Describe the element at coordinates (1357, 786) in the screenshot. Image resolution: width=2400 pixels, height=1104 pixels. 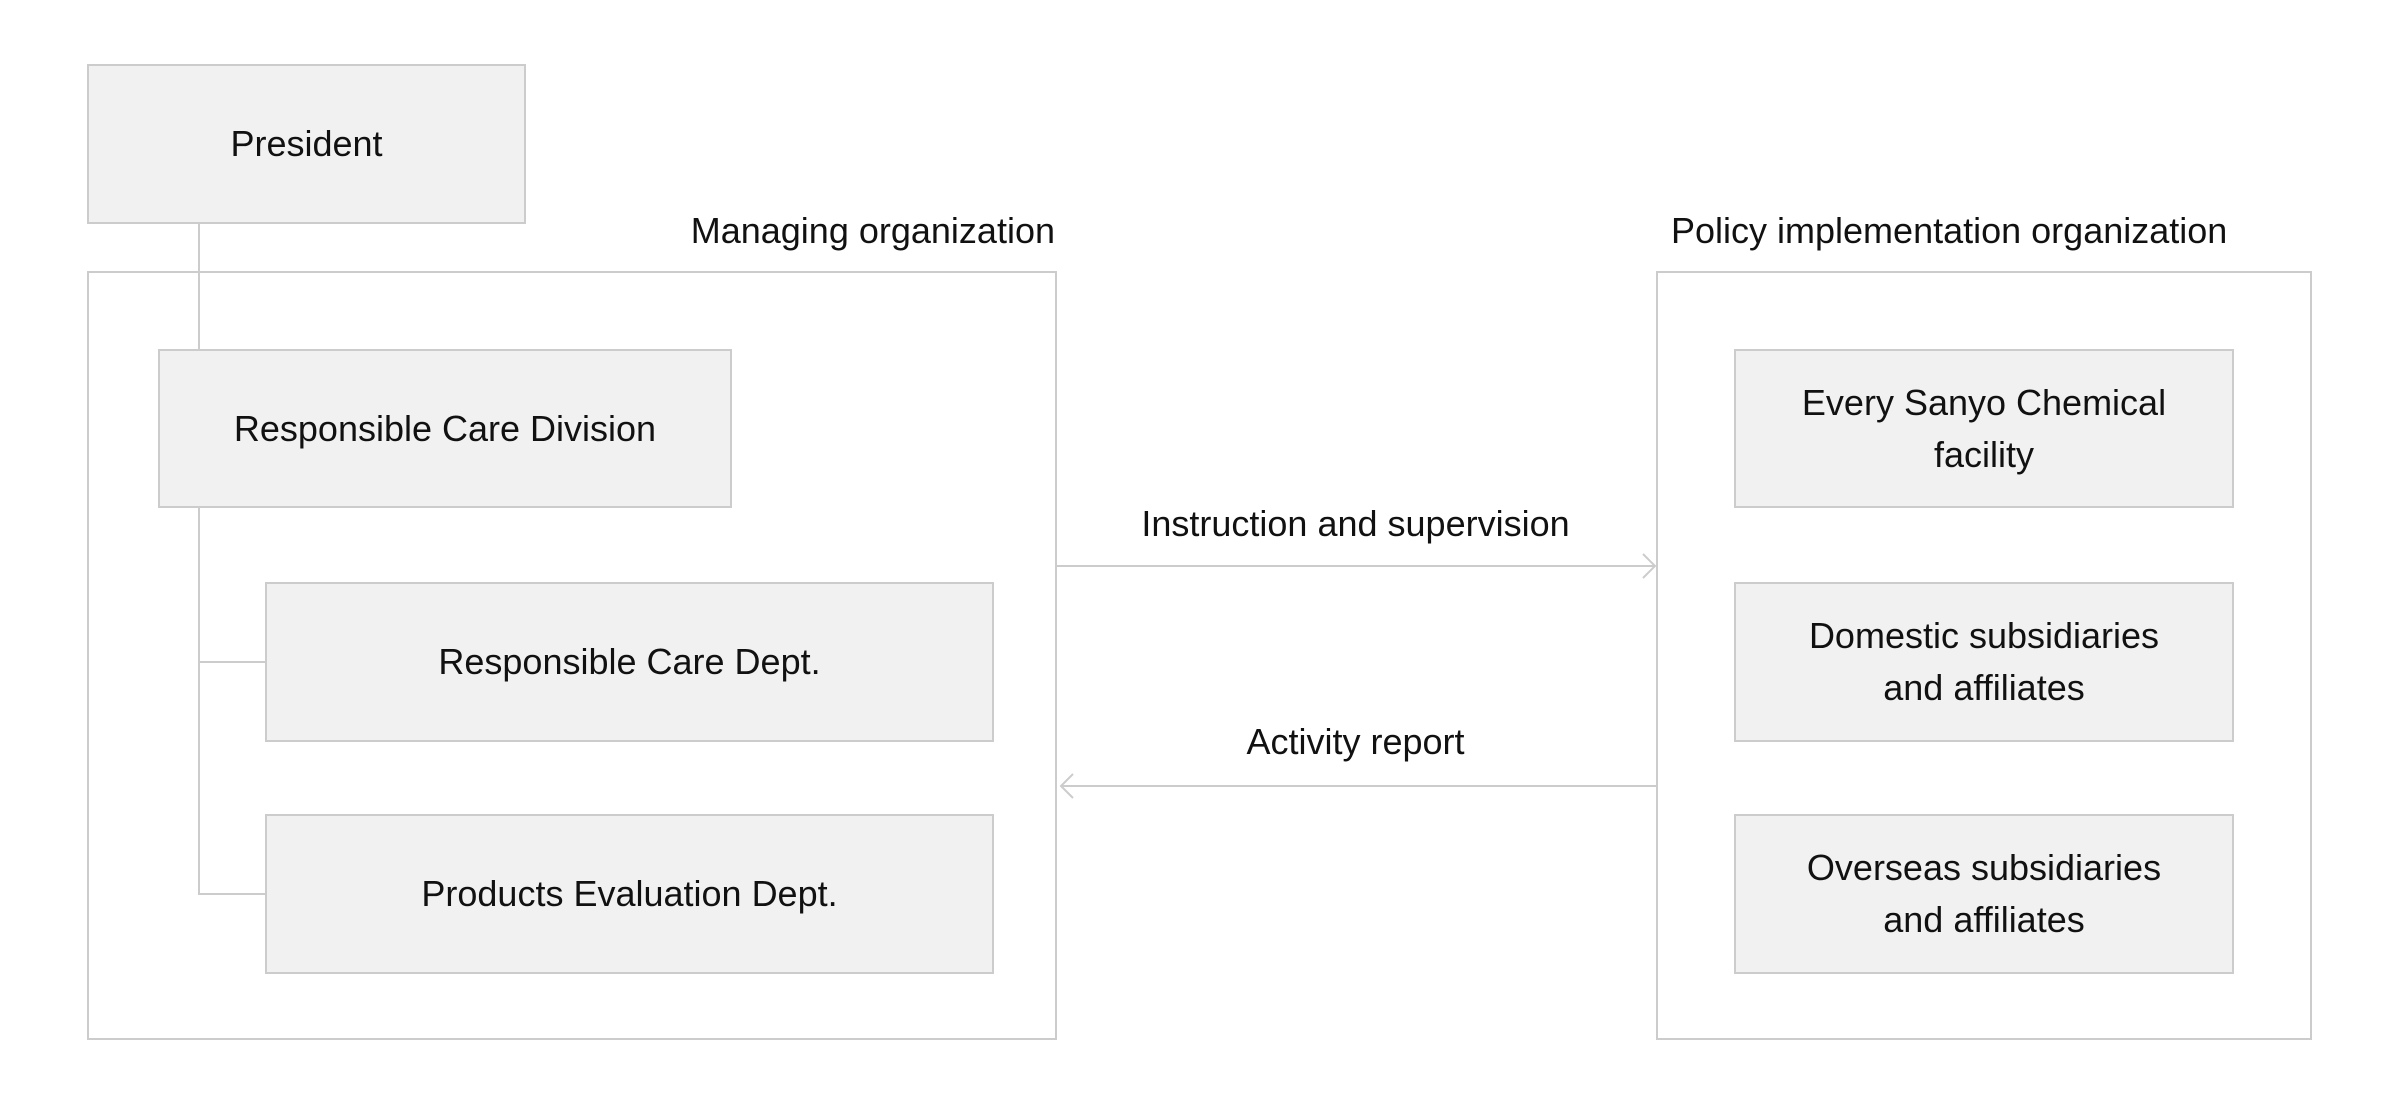
I see `activity-report-arrow` at that location.